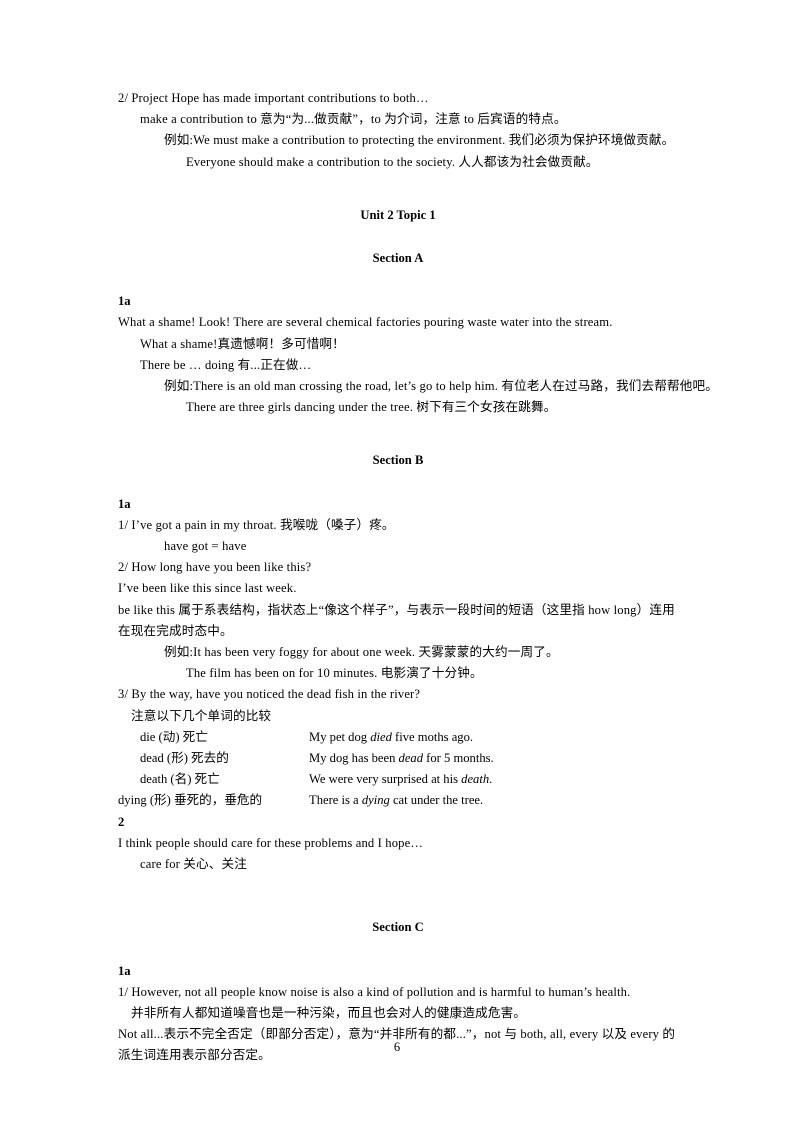 Image resolution: width=794 pixels, height=1123 pixels. I want to click on section-c-line-2: 并非所有人都知道噪音也是一种污染，而且也会对人的健康造成危害。, so click(329, 1012).